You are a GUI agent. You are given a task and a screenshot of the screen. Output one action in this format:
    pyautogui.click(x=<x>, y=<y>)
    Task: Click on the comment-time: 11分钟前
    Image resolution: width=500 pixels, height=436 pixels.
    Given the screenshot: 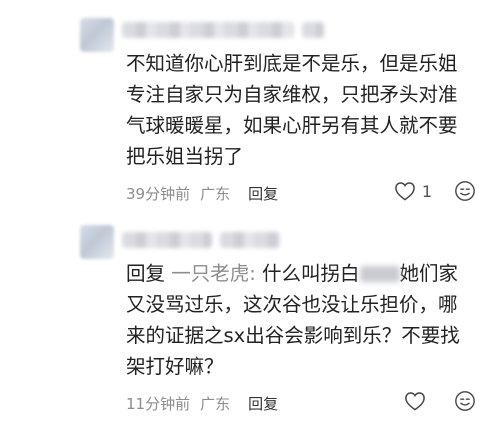 What is the action you would take?
    pyautogui.click(x=158, y=404)
    